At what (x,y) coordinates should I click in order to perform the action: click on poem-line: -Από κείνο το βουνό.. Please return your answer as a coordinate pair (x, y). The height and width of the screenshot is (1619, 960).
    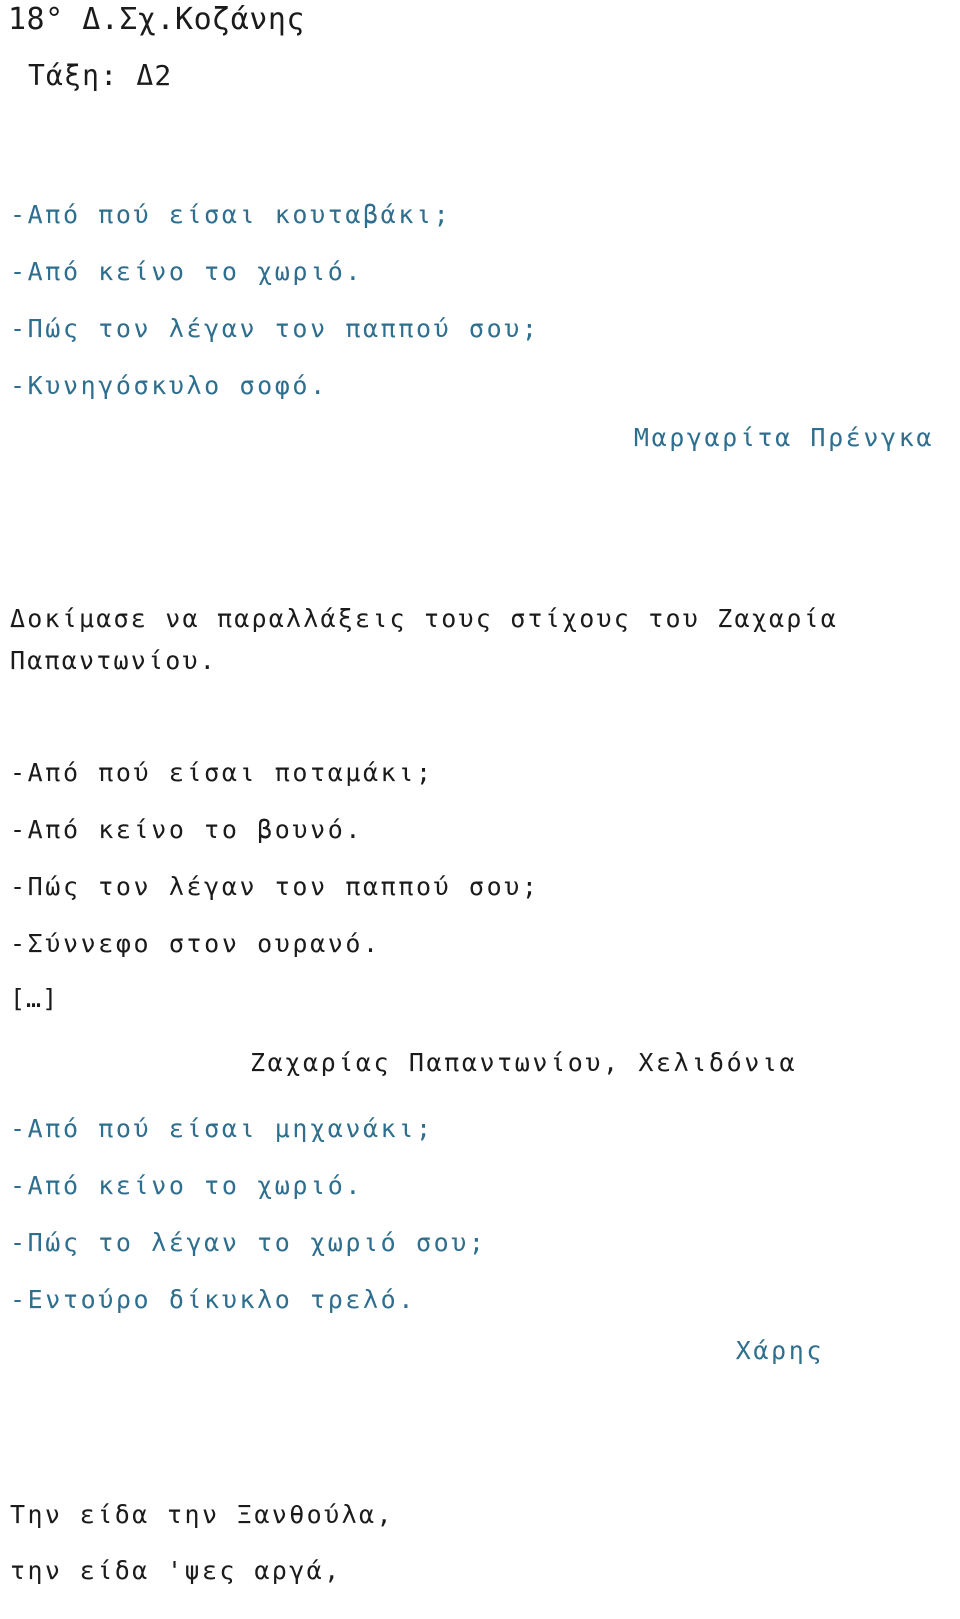
    Looking at the image, I should click on (187, 829).